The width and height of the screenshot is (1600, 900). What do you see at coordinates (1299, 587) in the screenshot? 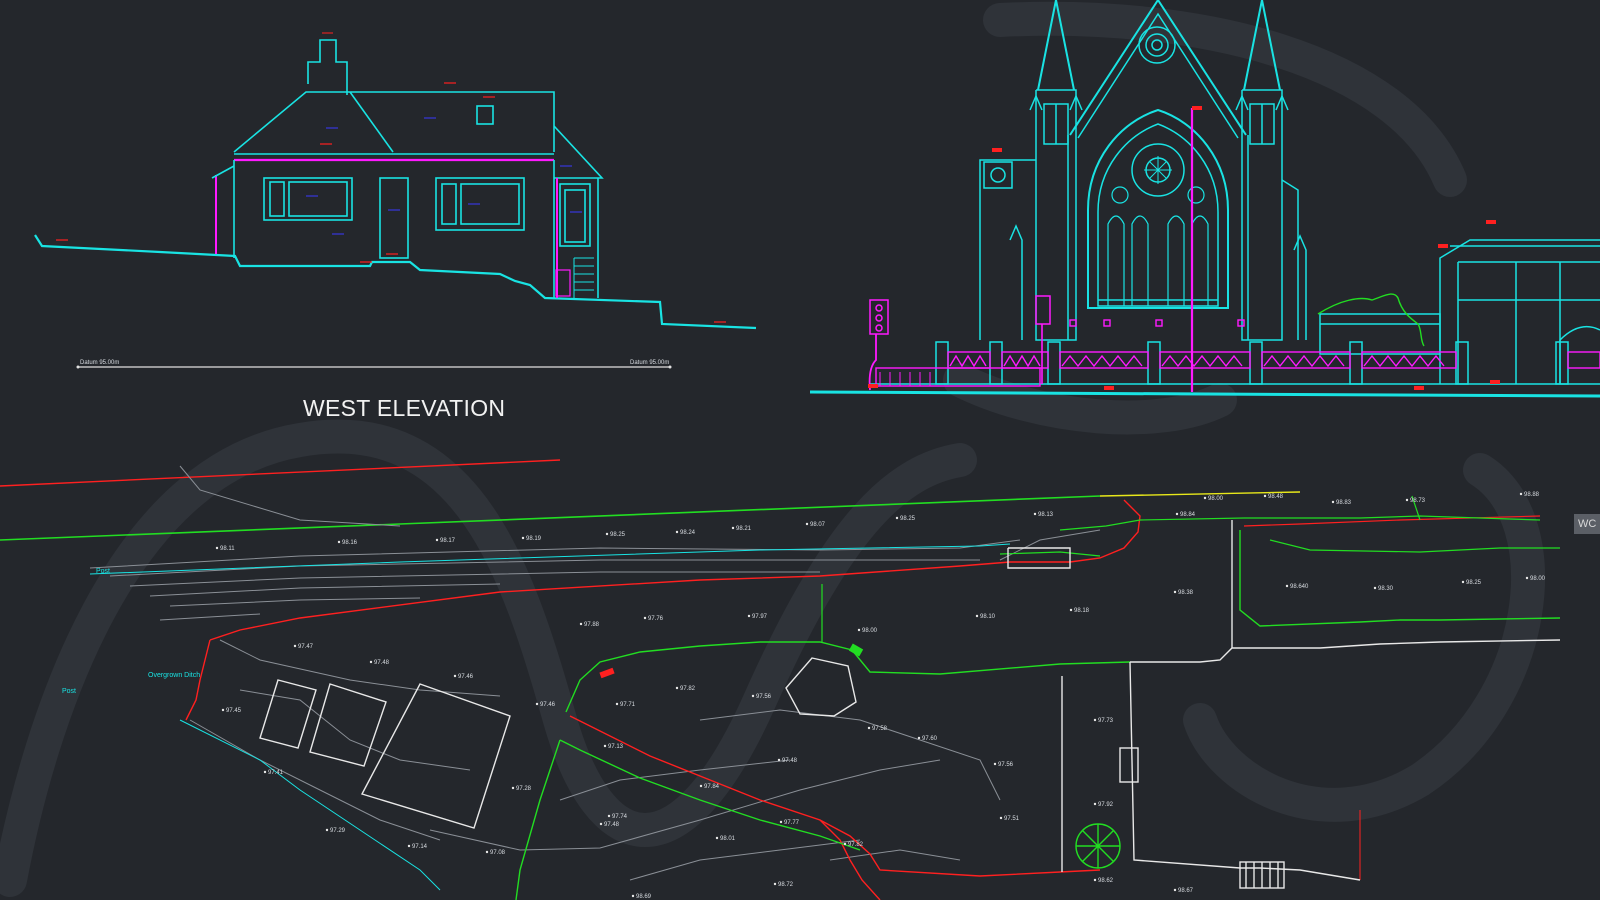
I see `spot-level-label: 98.640` at bounding box center [1299, 587].